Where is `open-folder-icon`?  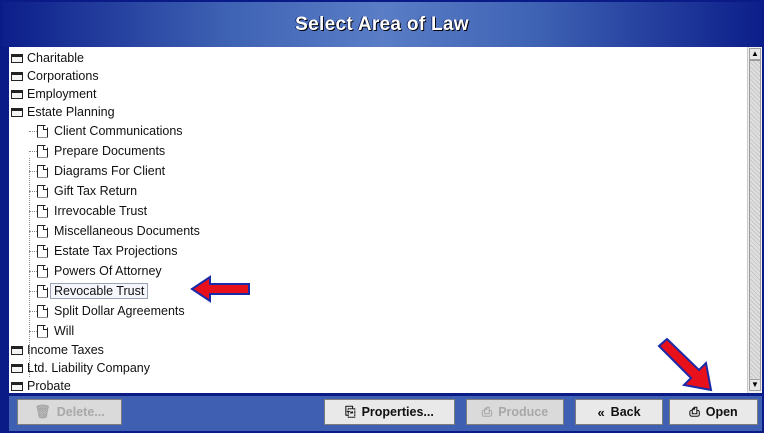 open-folder-icon is located at coordinates (17, 112).